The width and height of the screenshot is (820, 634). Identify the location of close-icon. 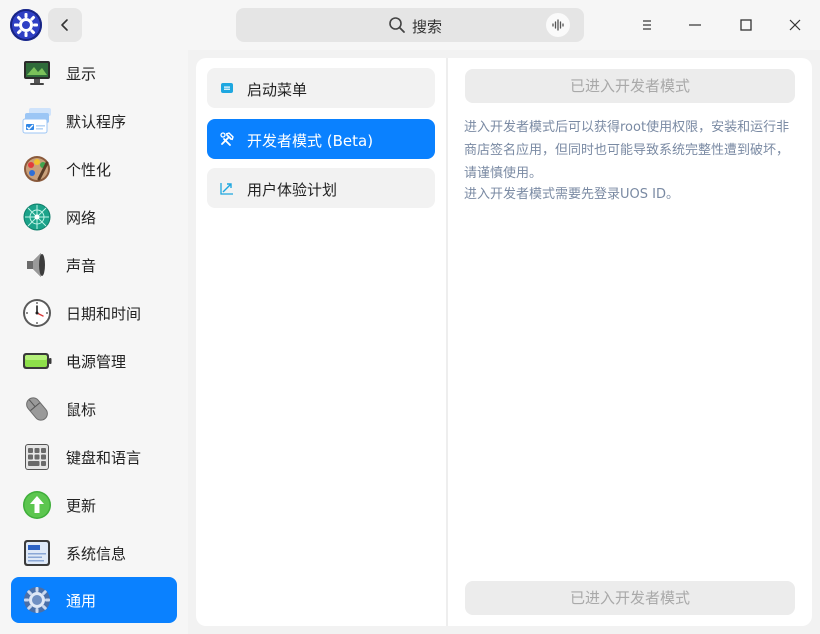
(795, 25).